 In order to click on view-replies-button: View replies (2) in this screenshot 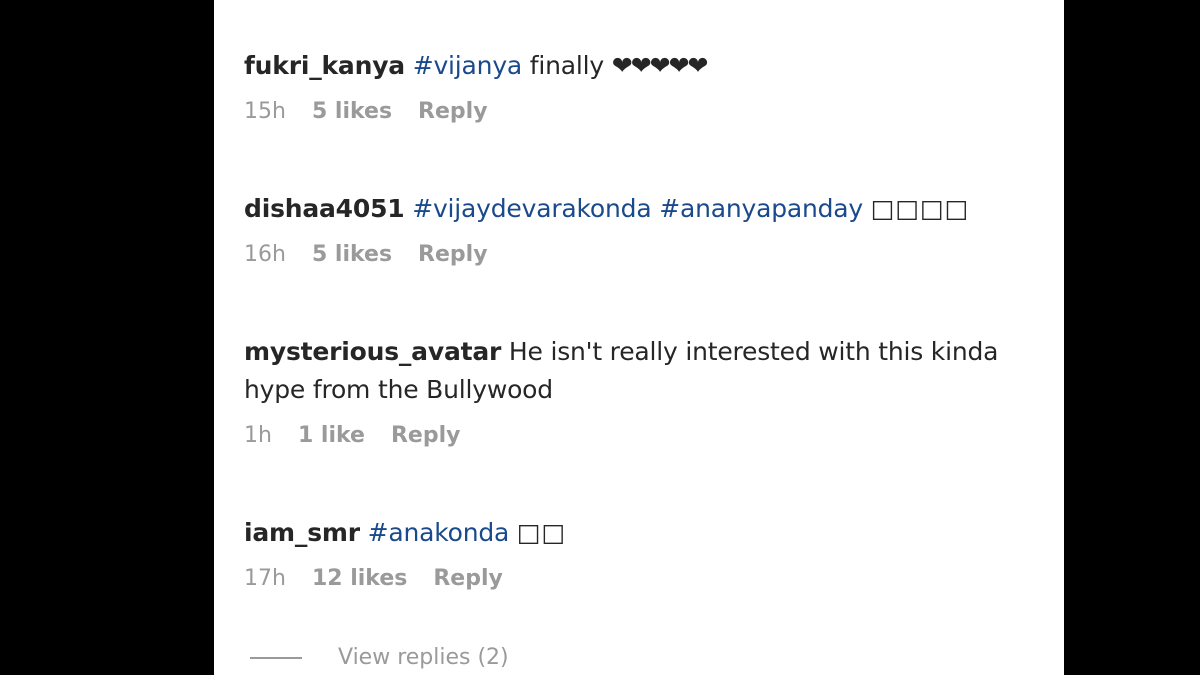, I will do `click(379, 657)`.